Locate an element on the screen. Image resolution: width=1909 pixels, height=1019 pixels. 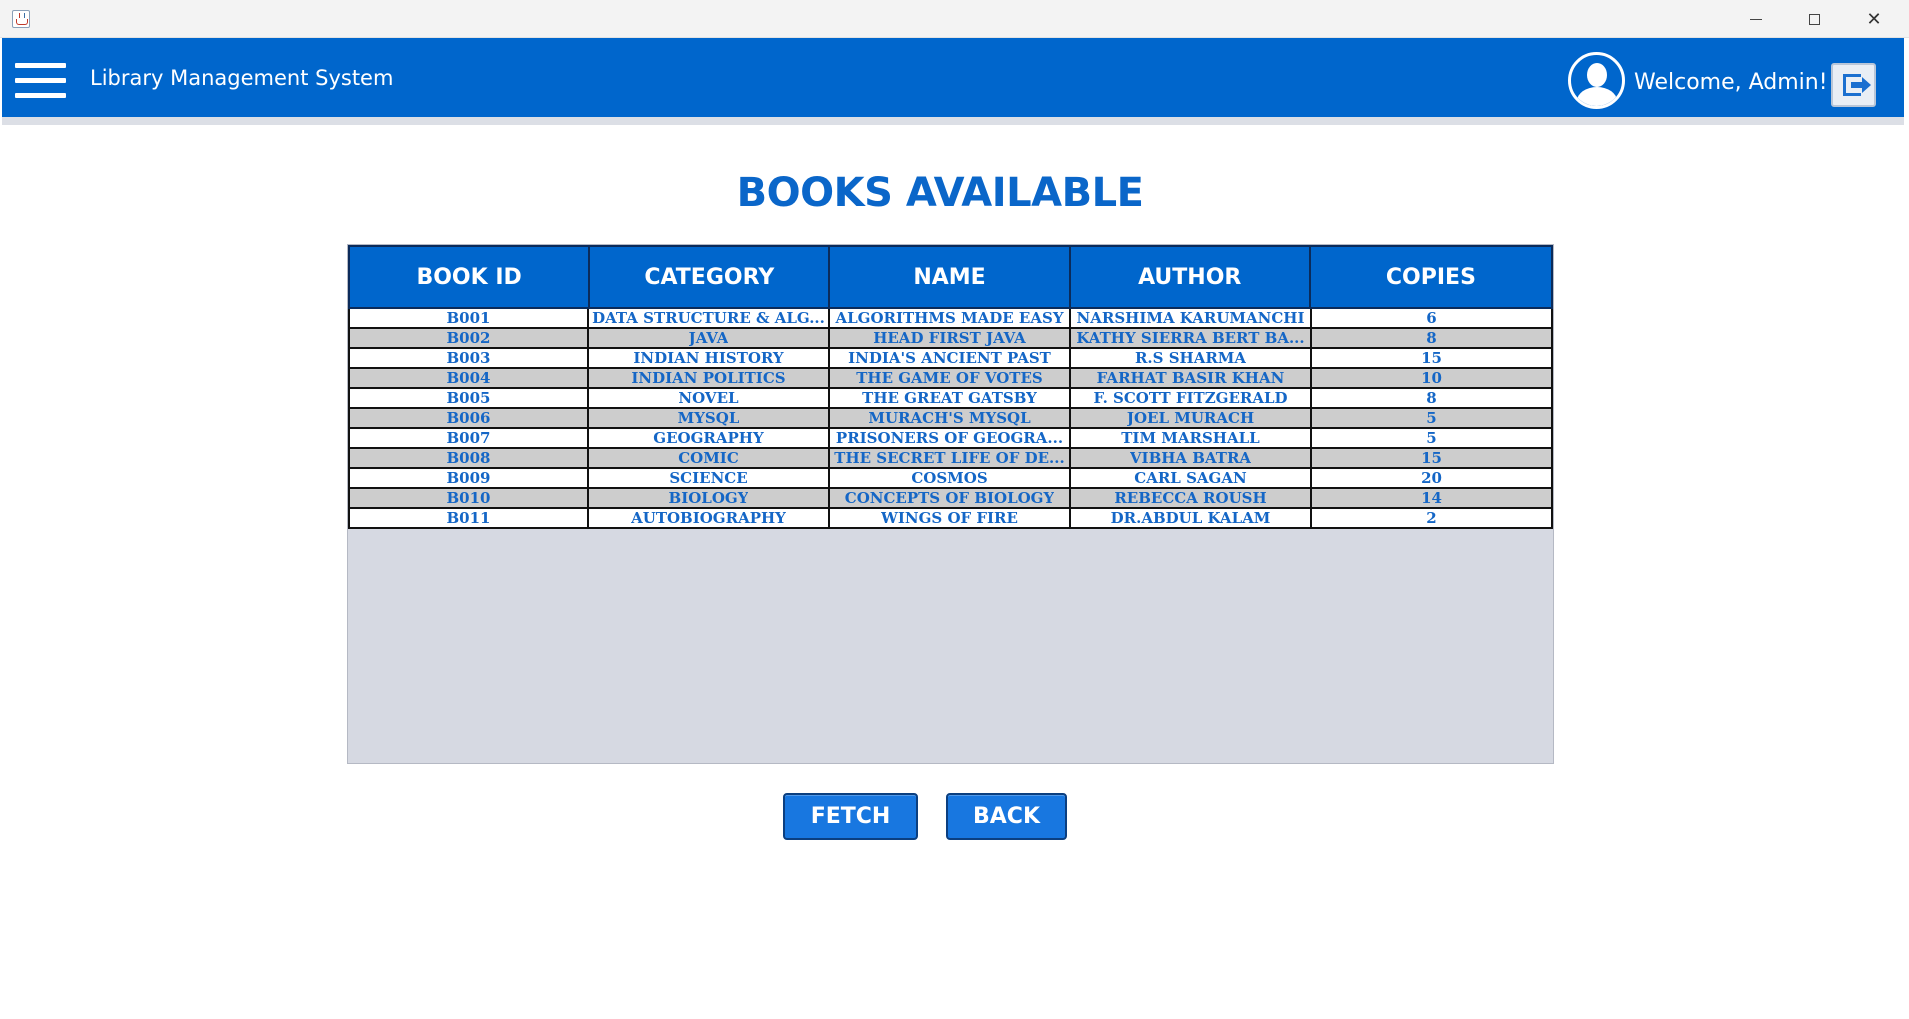
back-button: BACK is located at coordinates (1006, 816).